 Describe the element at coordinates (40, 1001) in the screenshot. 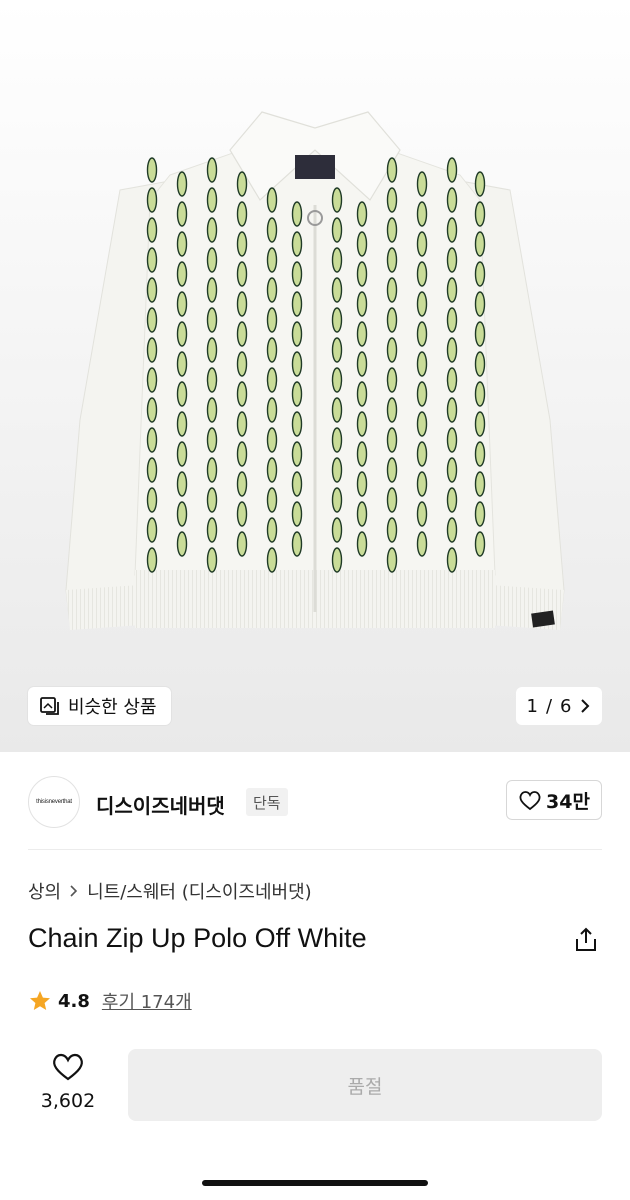

I see `star-icon` at that location.